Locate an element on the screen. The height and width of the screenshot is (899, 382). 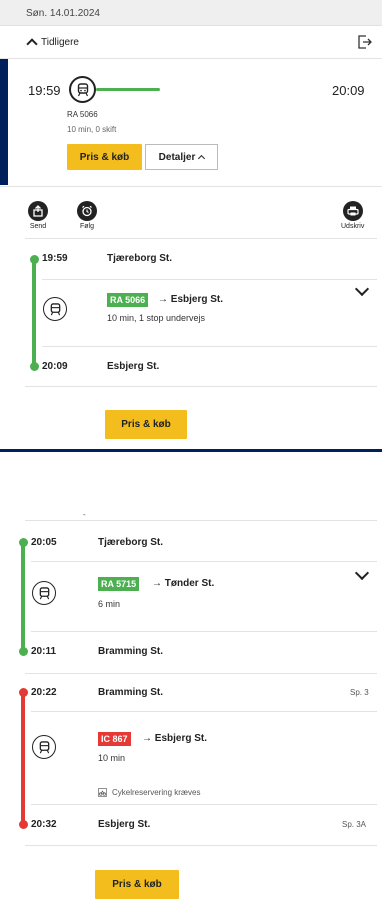
earlier-link: Tidligere is located at coordinates (52, 43).